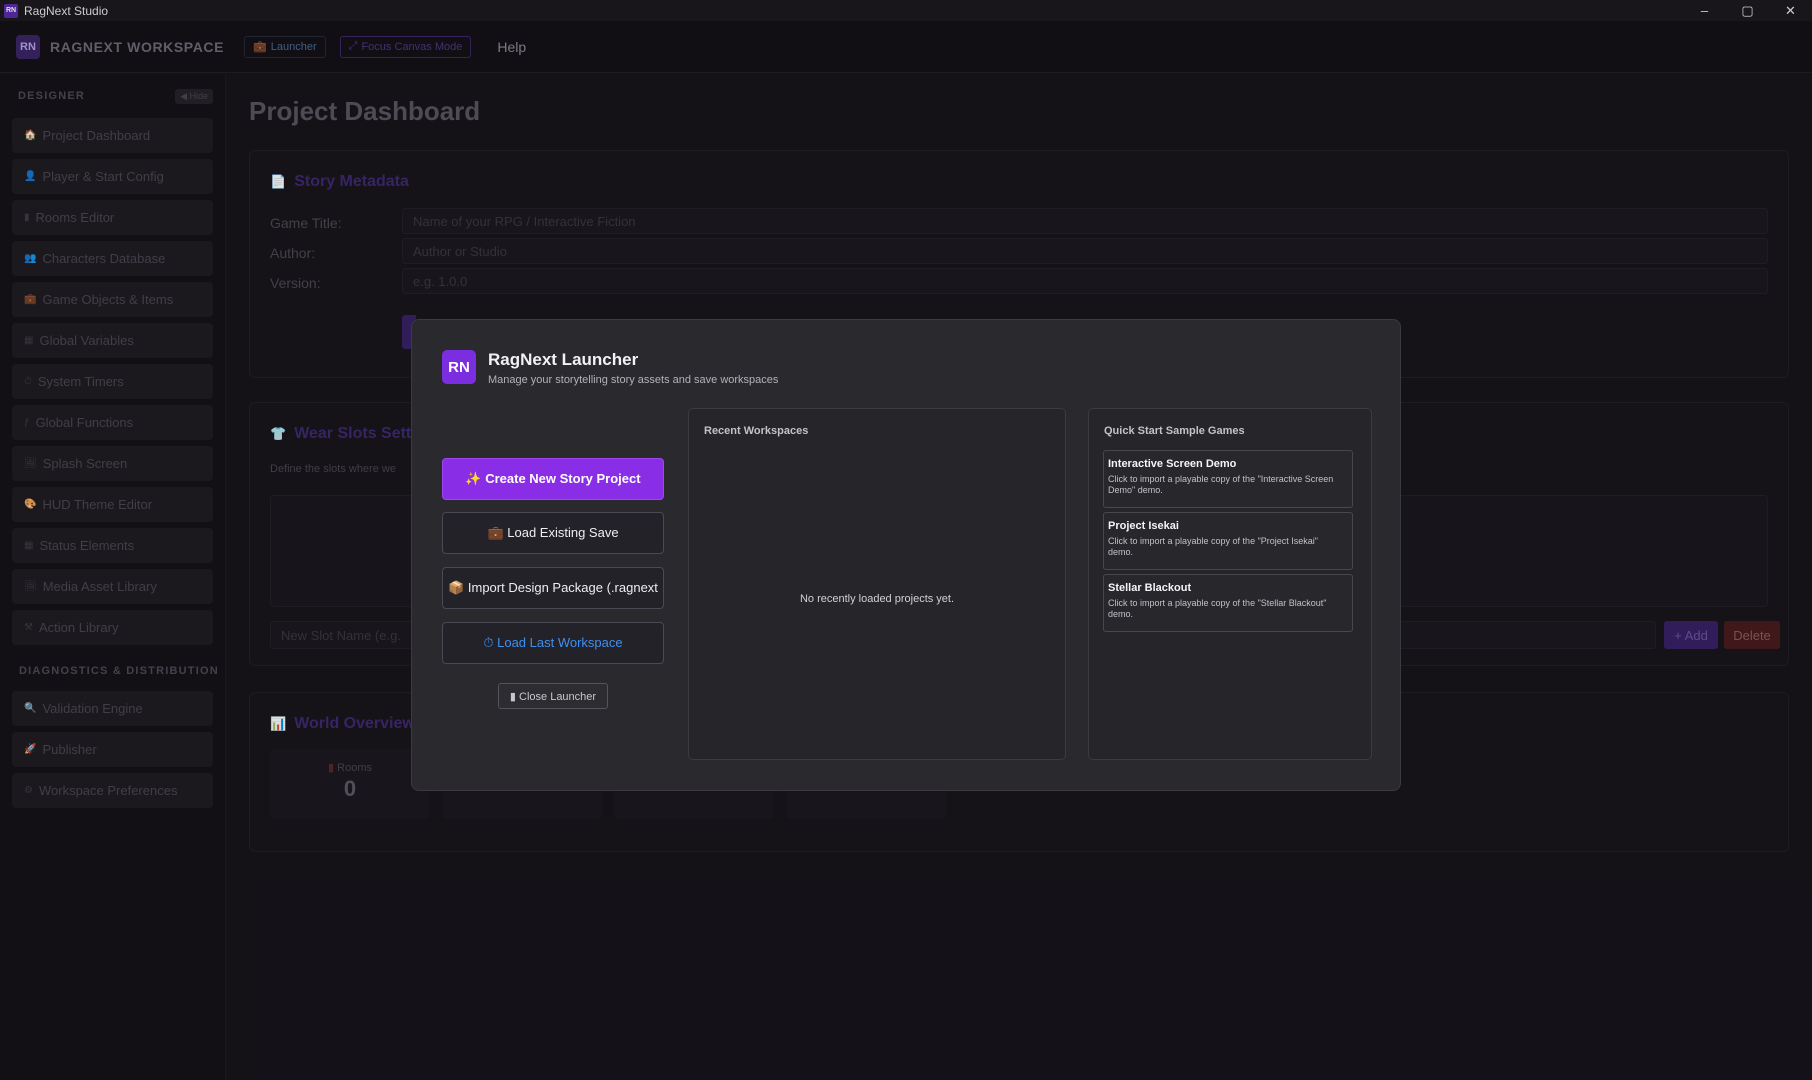 This screenshot has height=1080, width=1812. Describe the element at coordinates (1172, 464) in the screenshot. I see `sample-game-name: Interactive Screen Demo` at that location.